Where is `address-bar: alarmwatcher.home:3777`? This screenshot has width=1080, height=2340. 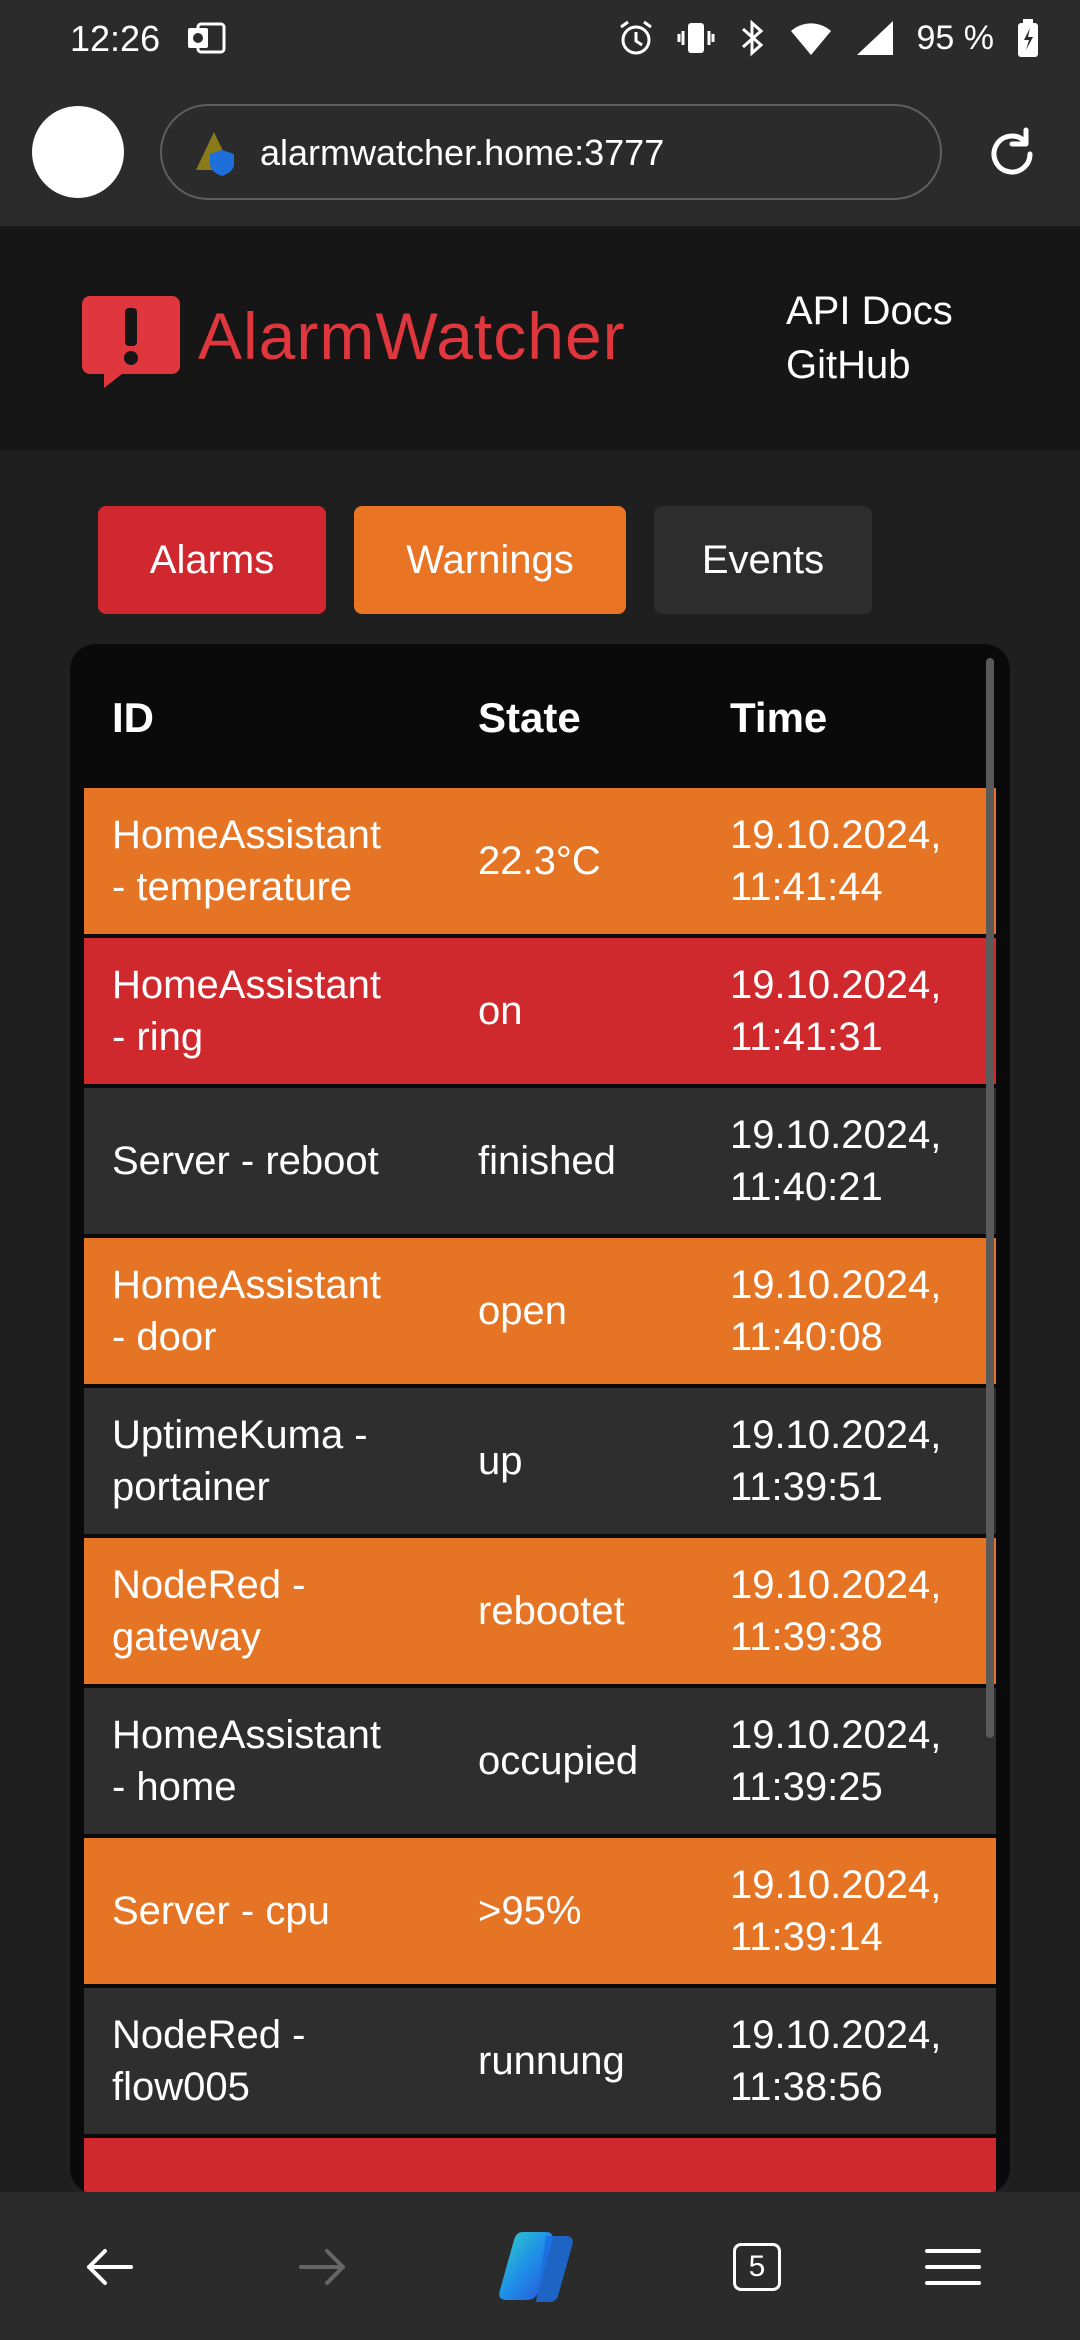 address-bar: alarmwatcher.home:3777 is located at coordinates (551, 152).